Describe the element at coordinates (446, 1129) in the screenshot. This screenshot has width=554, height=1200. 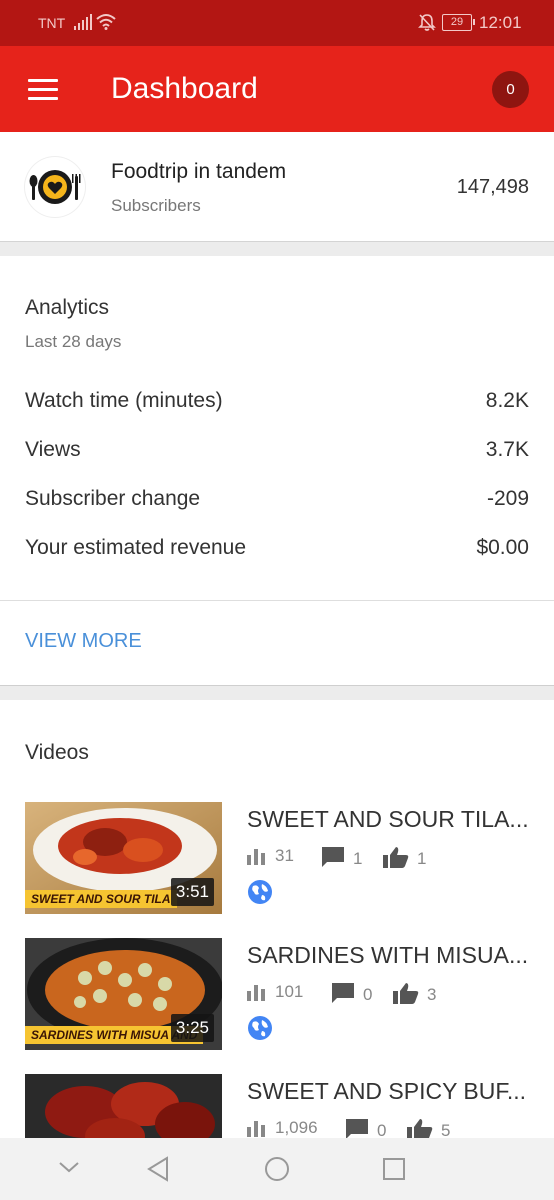
I see `likes-count: 5` at that location.